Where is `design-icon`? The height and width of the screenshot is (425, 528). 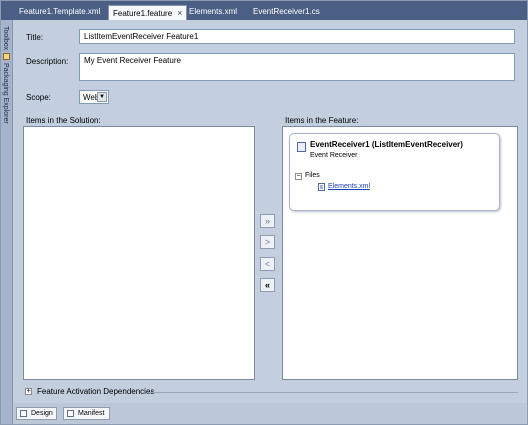
design-icon is located at coordinates (23, 413).